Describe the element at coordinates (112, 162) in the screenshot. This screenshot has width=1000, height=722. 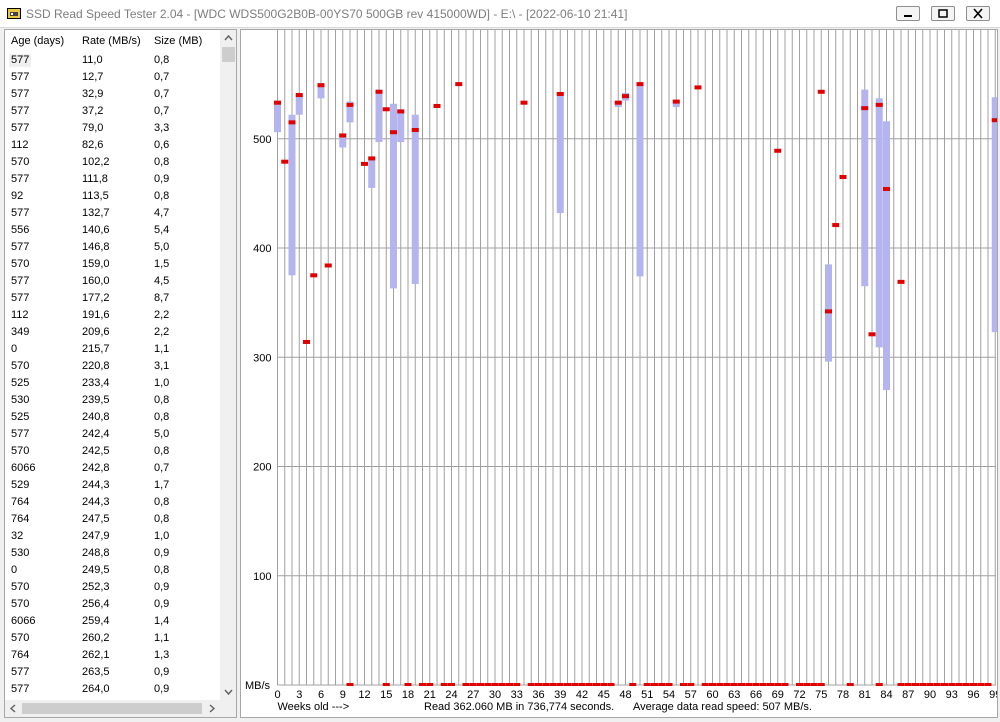
I see `table-row: 570 102,2 0,8` at that location.